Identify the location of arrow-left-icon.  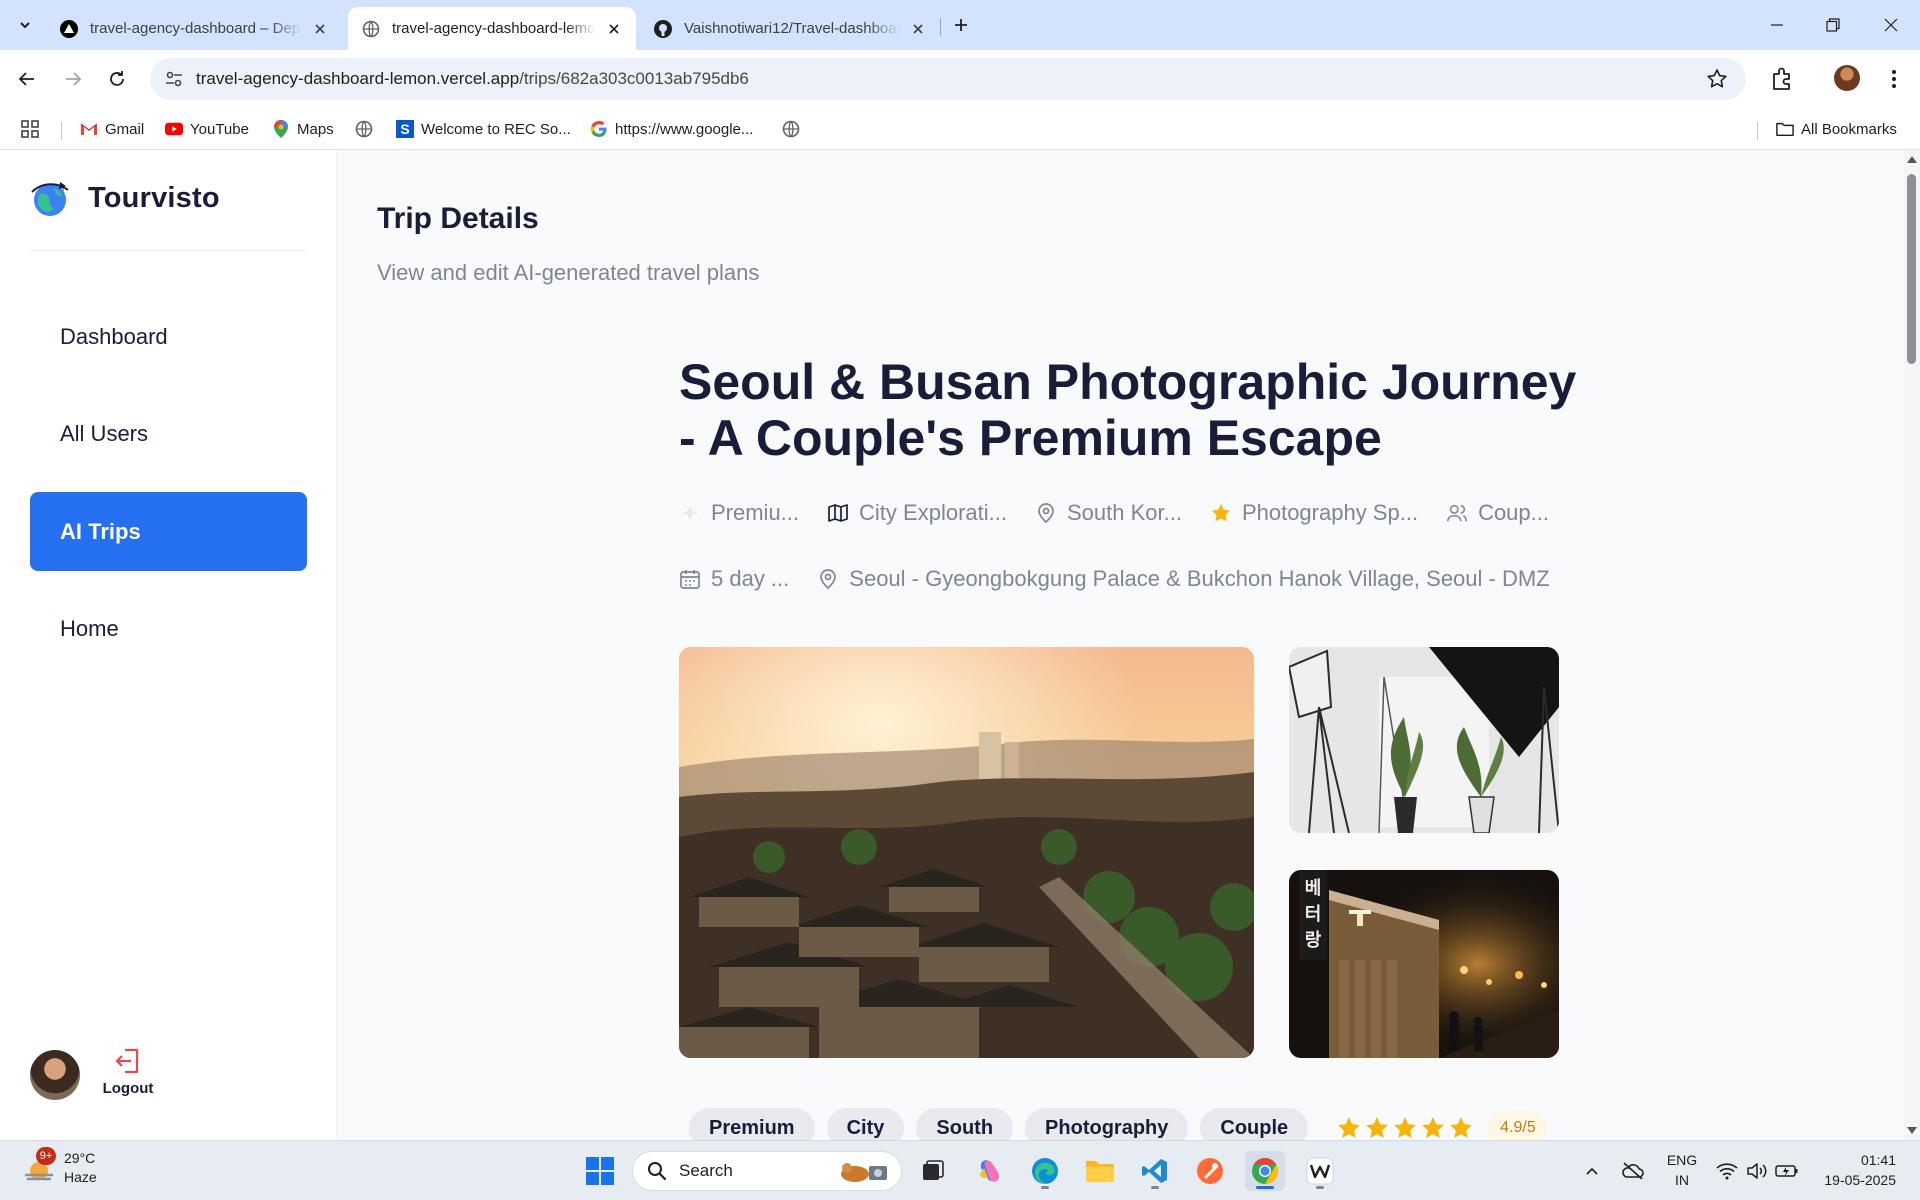
(26, 79).